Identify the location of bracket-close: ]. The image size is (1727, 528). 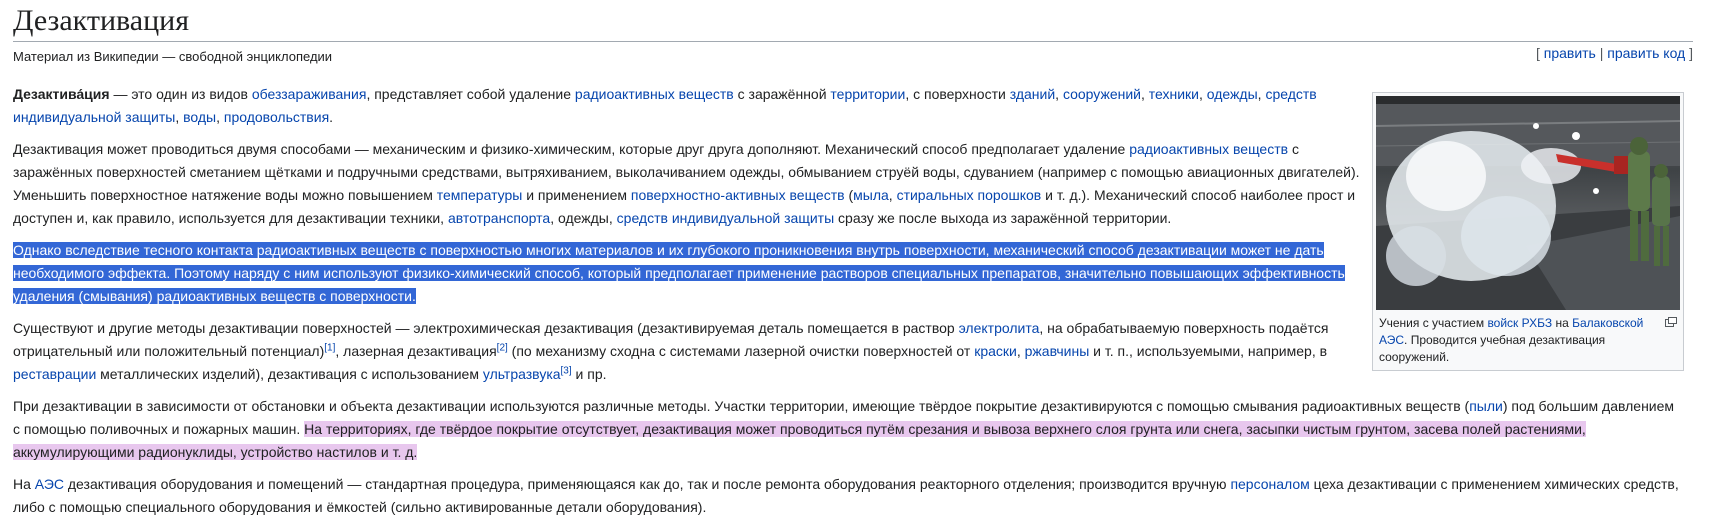
(1689, 53).